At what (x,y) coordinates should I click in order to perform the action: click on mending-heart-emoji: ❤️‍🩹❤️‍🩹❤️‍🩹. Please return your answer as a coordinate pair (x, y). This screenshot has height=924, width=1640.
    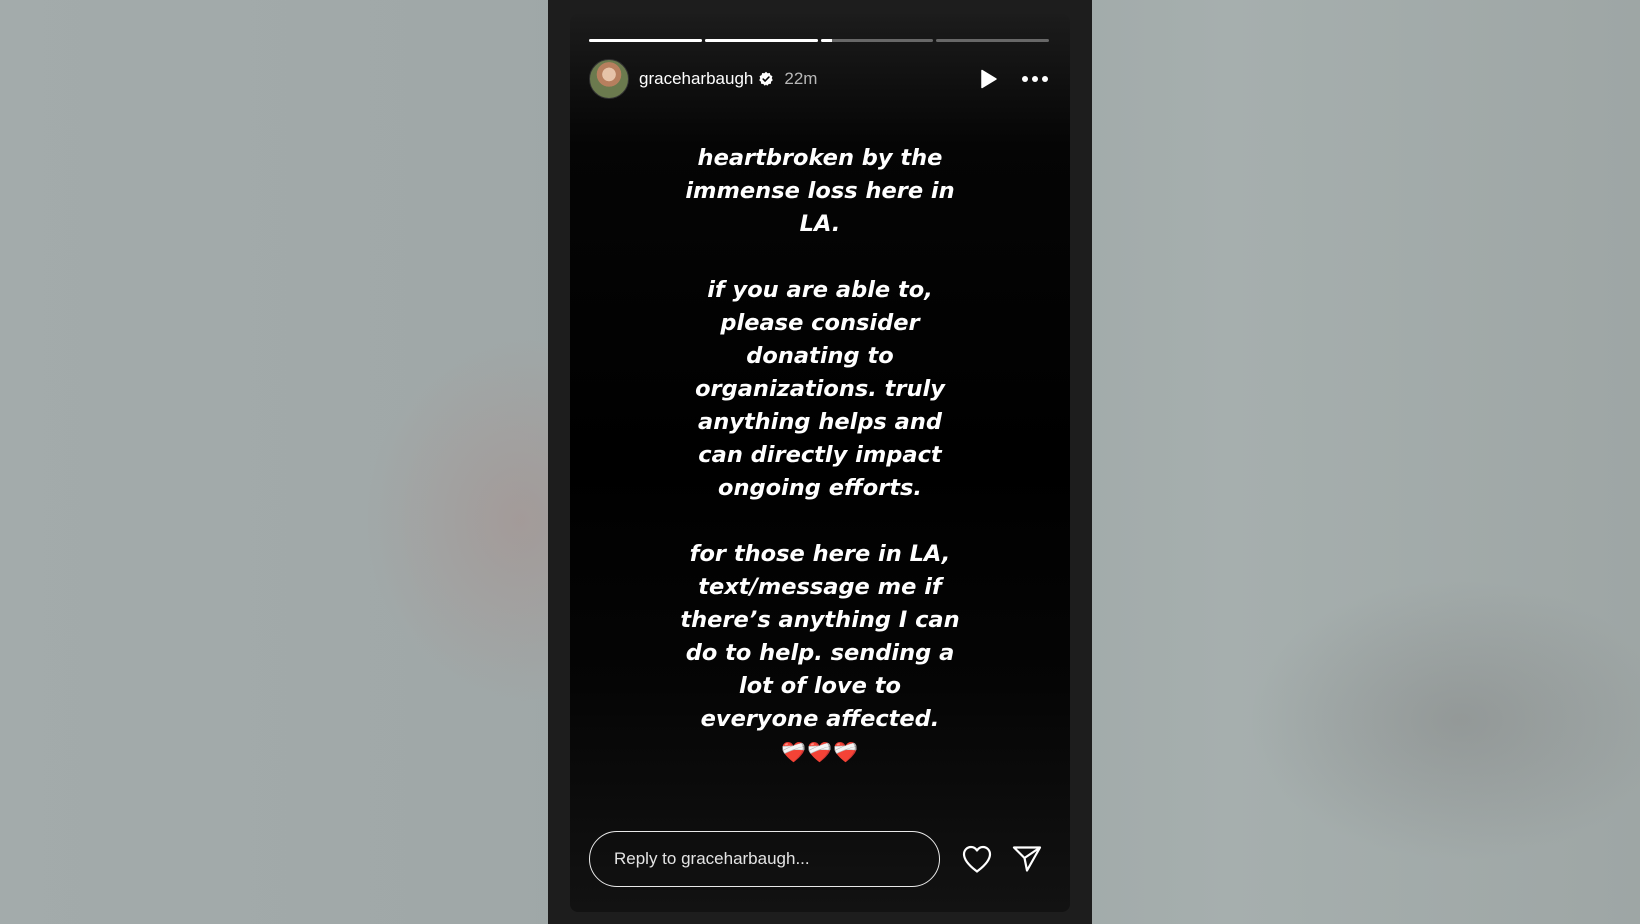
    Looking at the image, I should click on (820, 752).